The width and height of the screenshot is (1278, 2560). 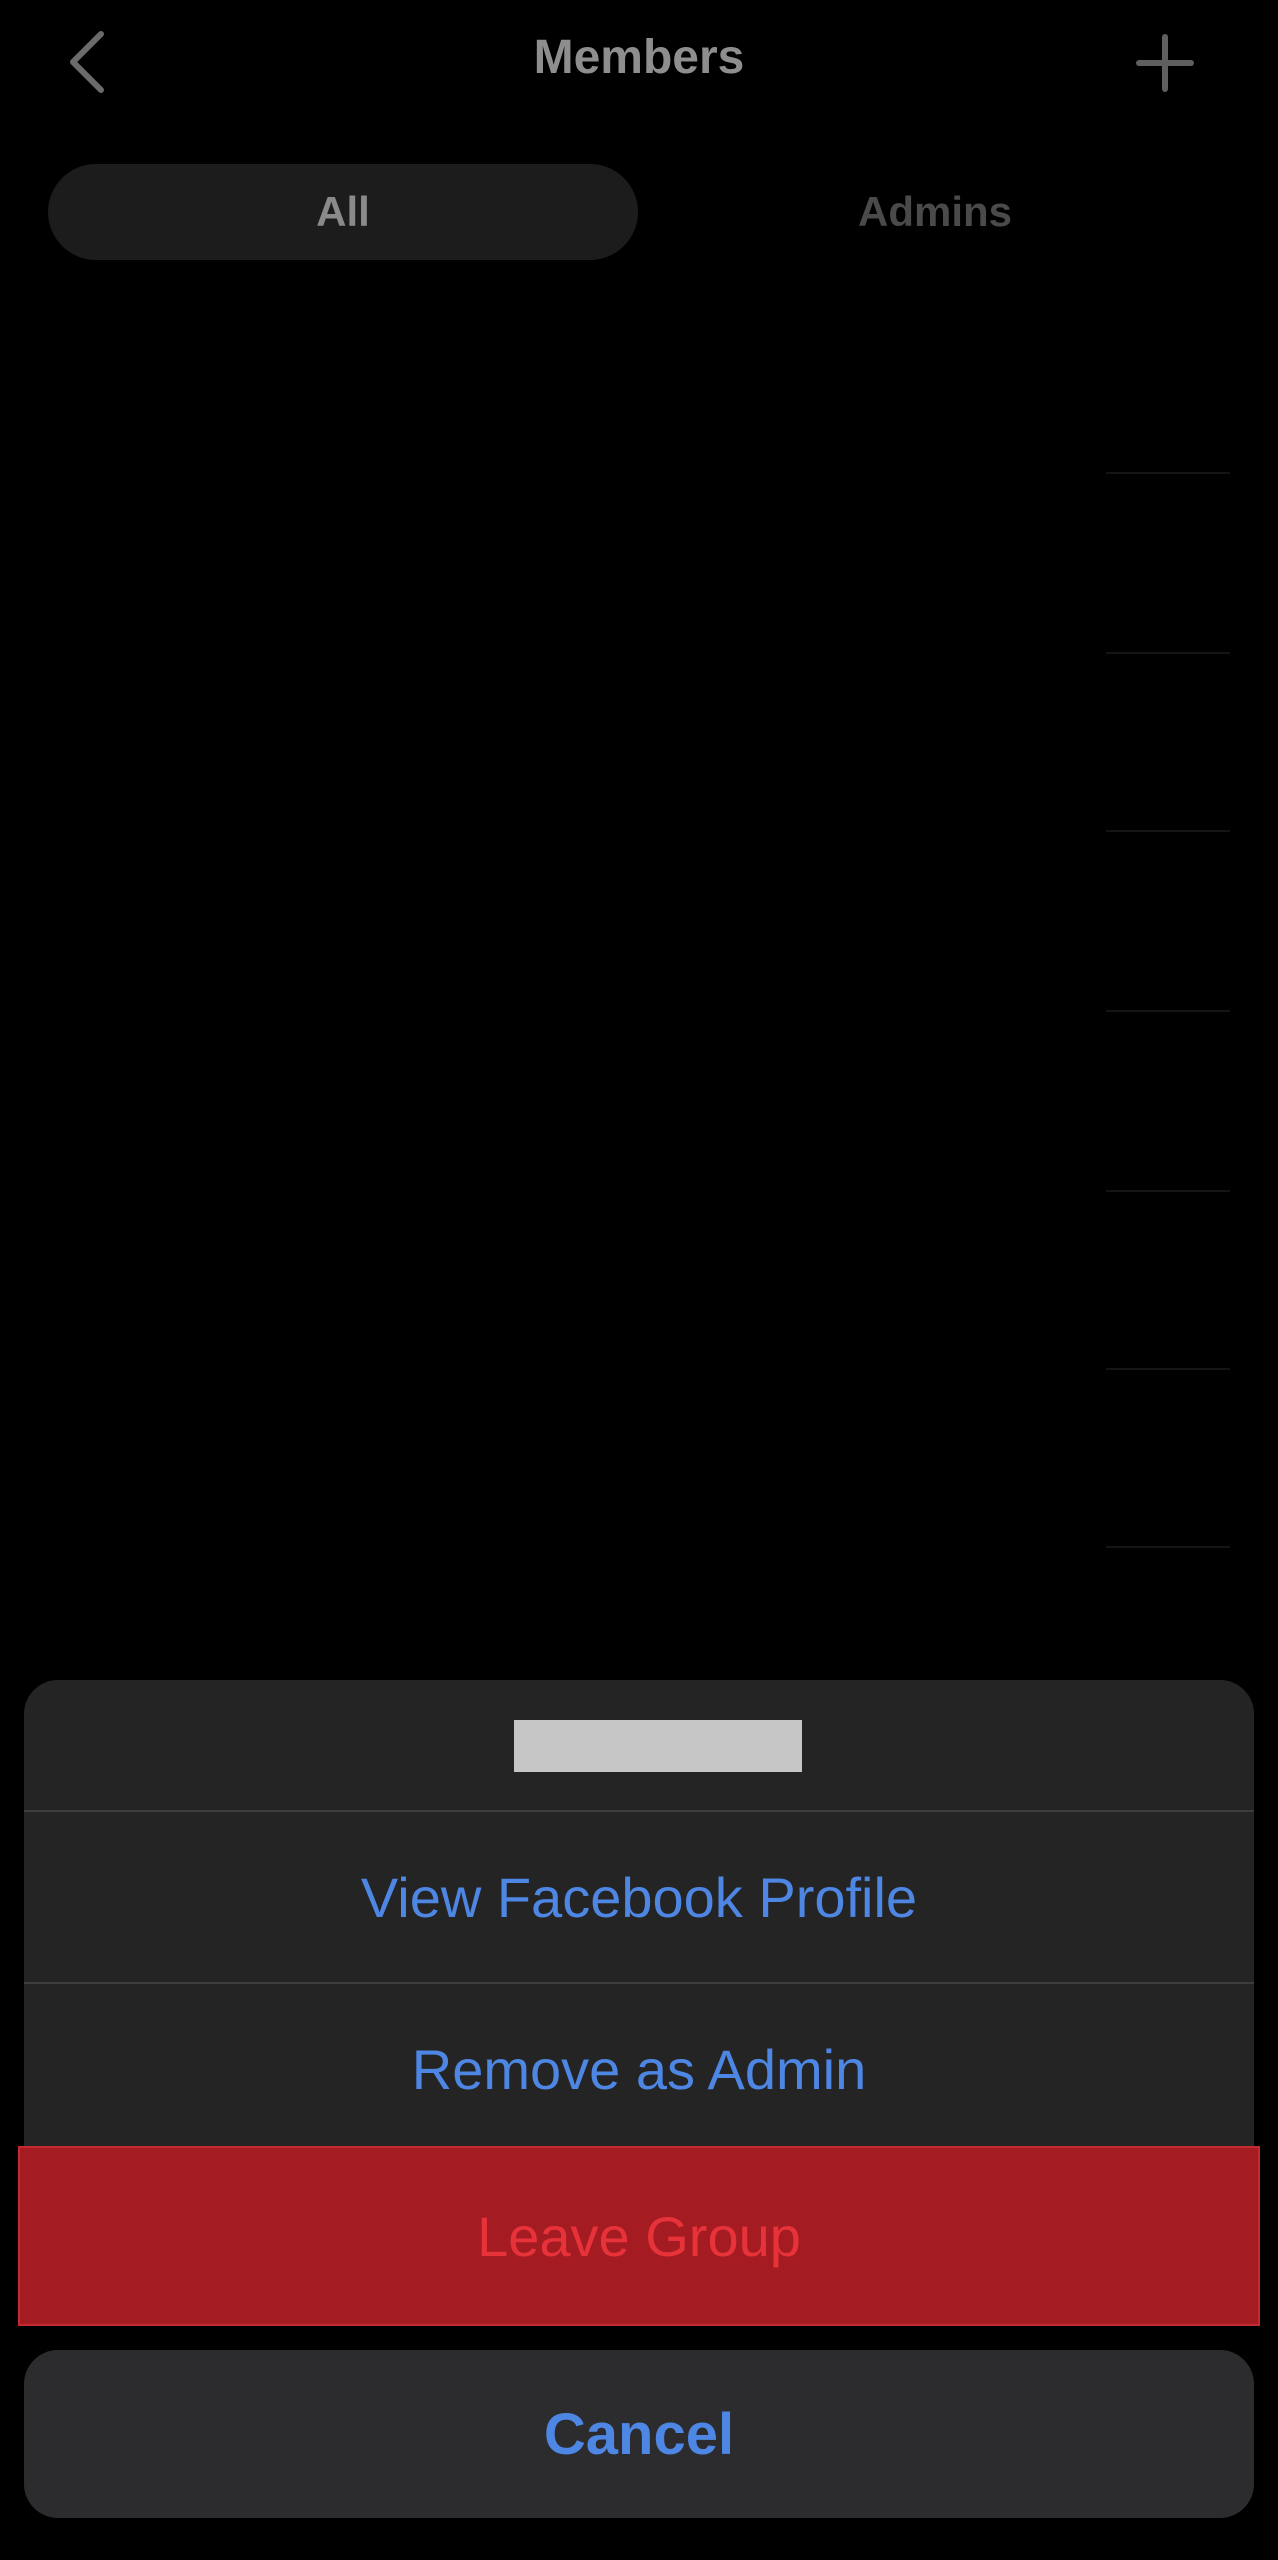 What do you see at coordinates (658, 1746) in the screenshot?
I see `redacted-member-name` at bounding box center [658, 1746].